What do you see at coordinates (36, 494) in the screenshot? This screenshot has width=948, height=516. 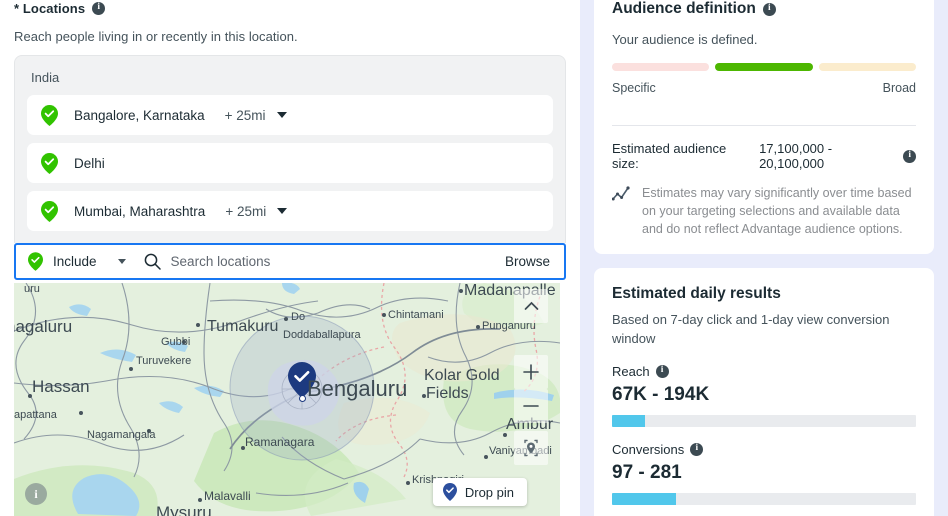 I see `map-info-icon: i` at bounding box center [36, 494].